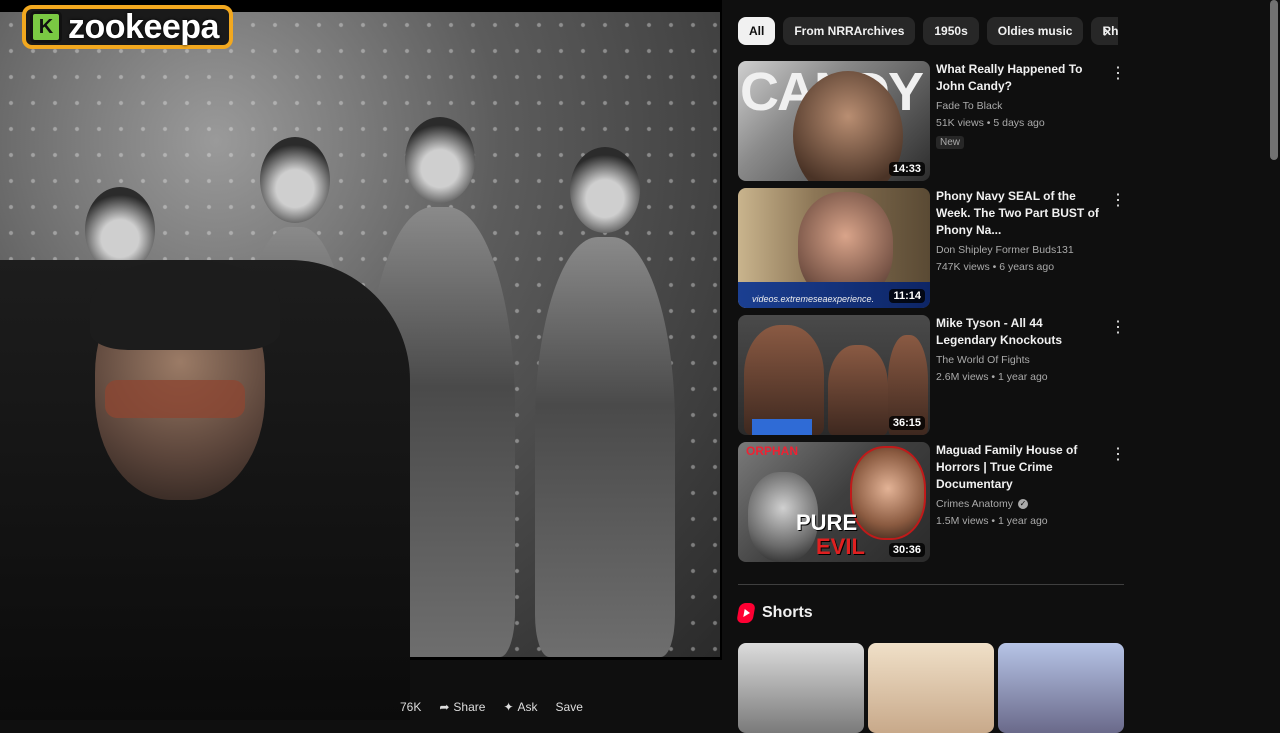 This screenshot has height=733, width=1280. What do you see at coordinates (1021, 360) in the screenshot?
I see `channel-name: The World Of Fights` at bounding box center [1021, 360].